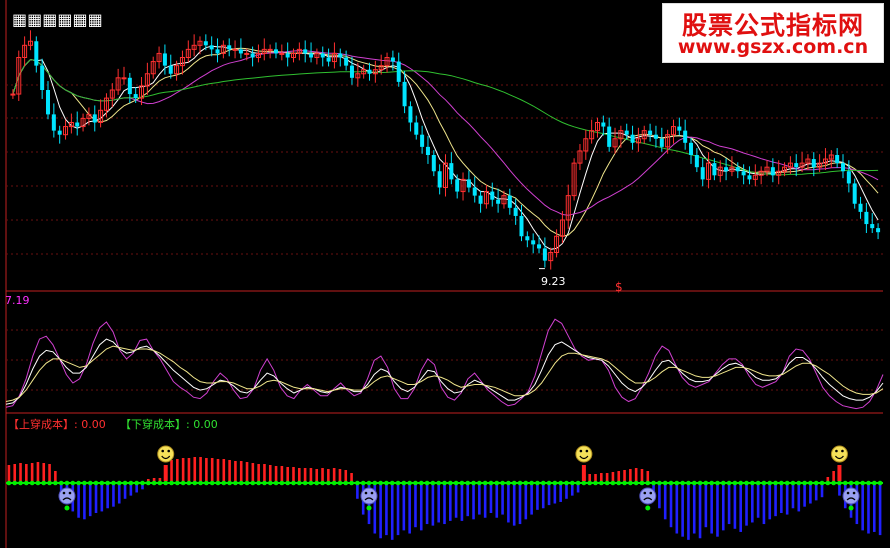 Image resolution: width=890 pixels, height=548 pixels. I want to click on signal-dot-down, so click(851, 508).